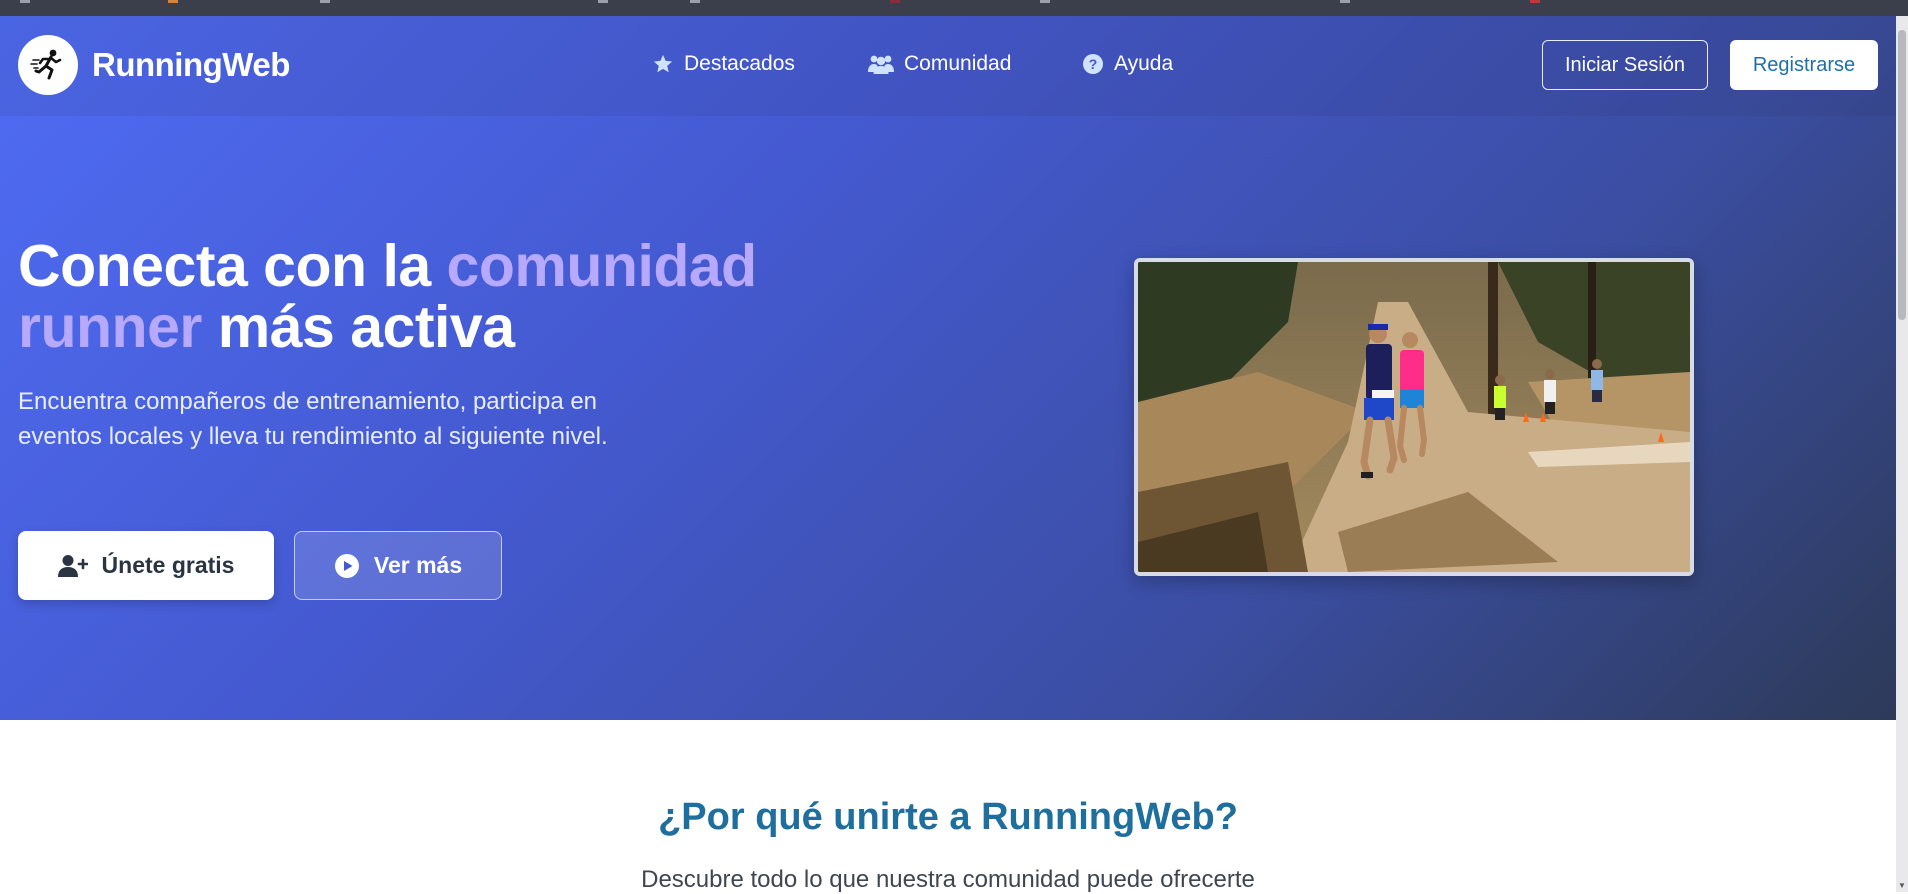  Describe the element at coordinates (954, 8) in the screenshot. I see `browser-top-strip` at that location.